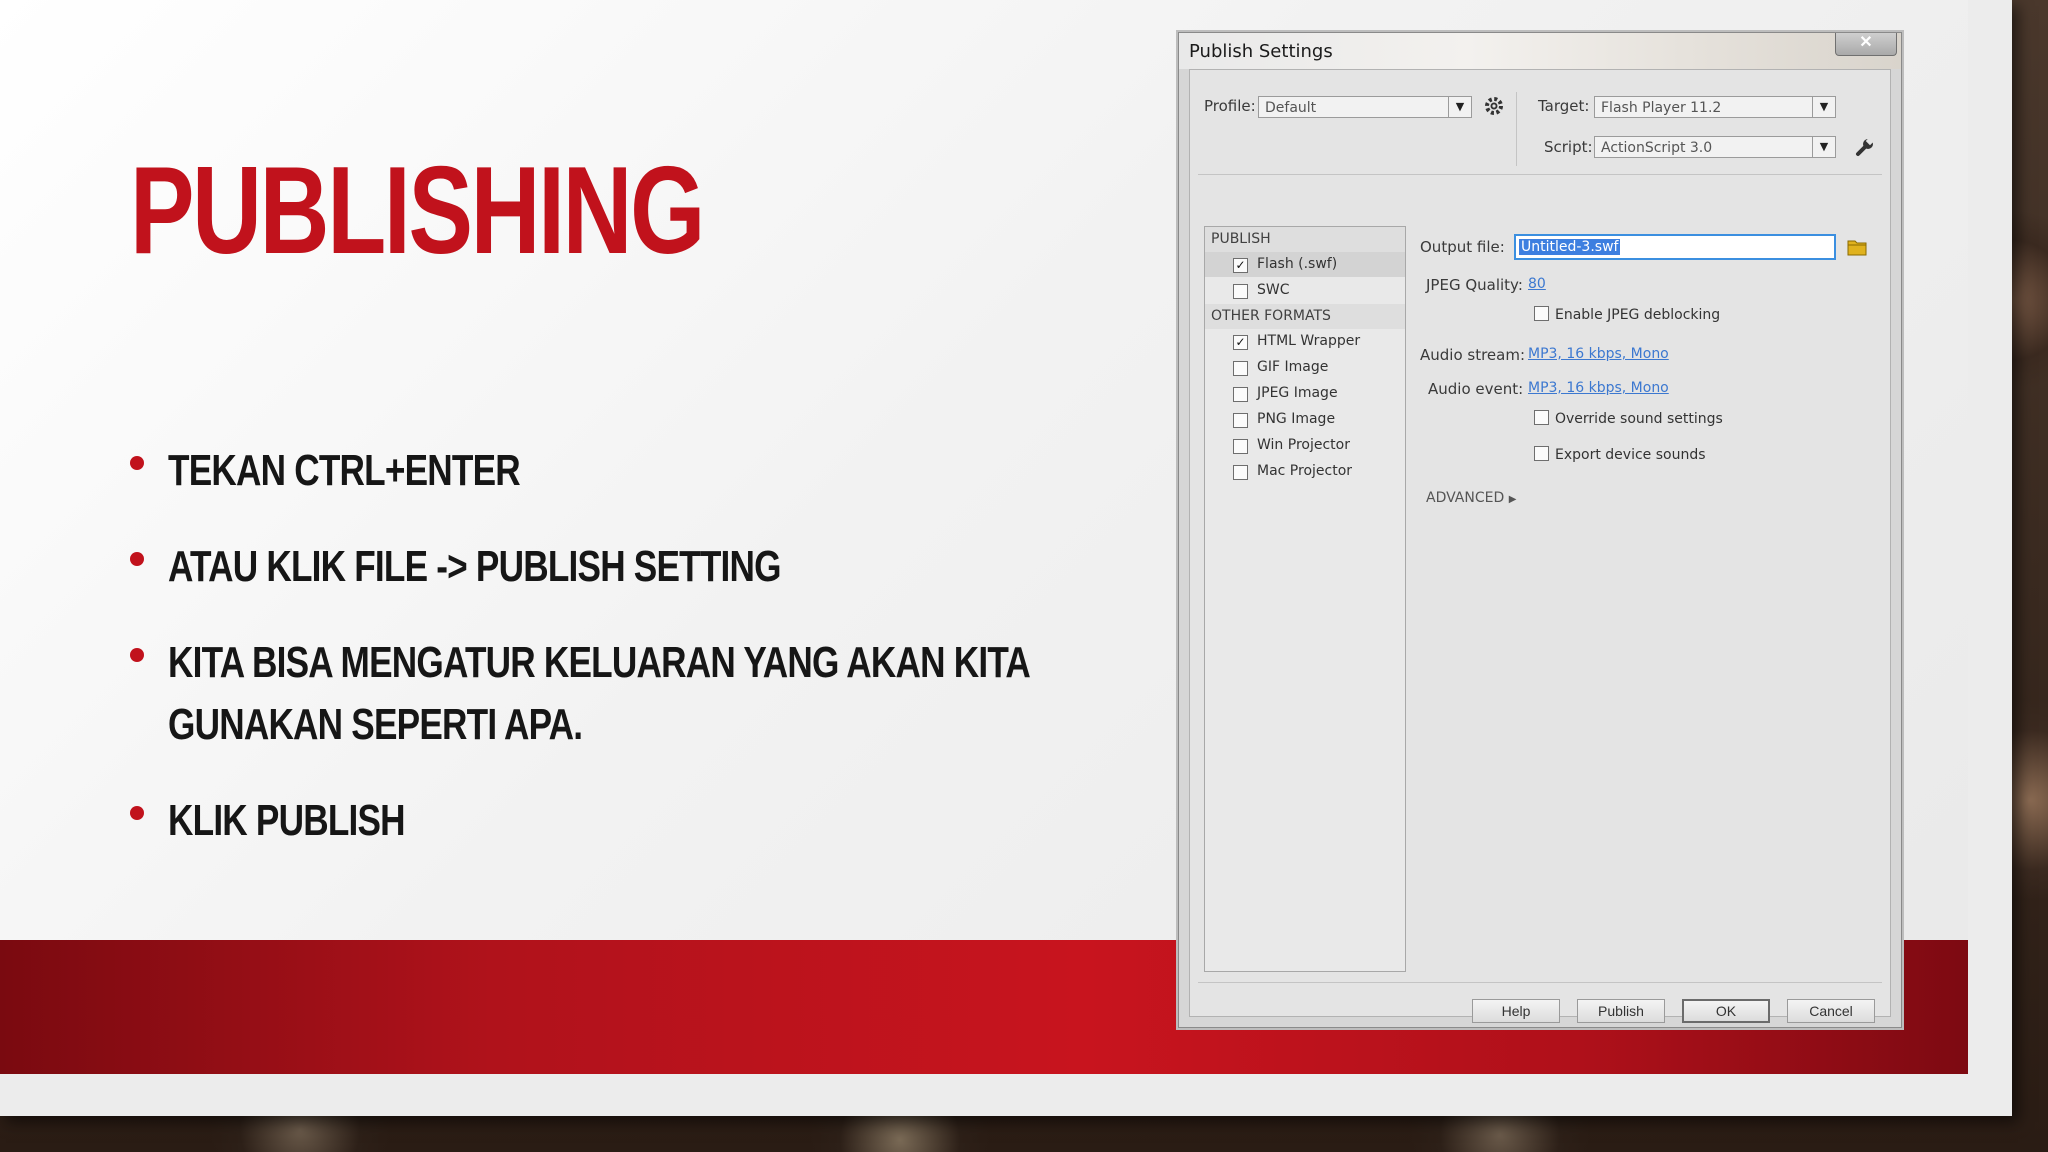 The height and width of the screenshot is (1152, 2048). Describe the element at coordinates (1462, 247) in the screenshot. I see `output-file-label: Output file:` at that location.